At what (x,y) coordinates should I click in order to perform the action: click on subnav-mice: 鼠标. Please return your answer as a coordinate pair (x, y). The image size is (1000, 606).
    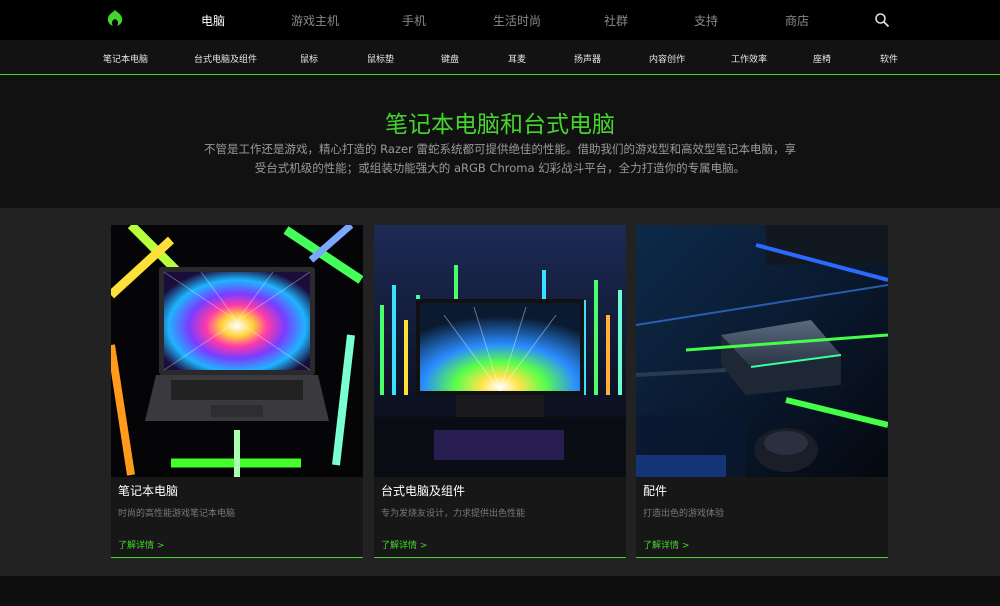
    Looking at the image, I should click on (309, 58).